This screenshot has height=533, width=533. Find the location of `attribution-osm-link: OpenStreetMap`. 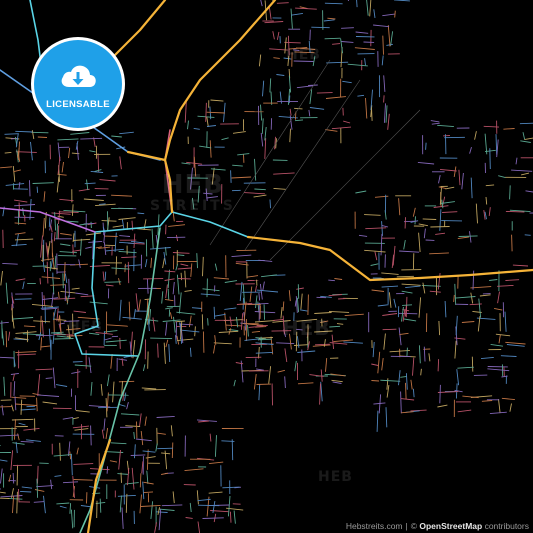

attribution-osm-link: OpenStreetMap is located at coordinates (450, 526).